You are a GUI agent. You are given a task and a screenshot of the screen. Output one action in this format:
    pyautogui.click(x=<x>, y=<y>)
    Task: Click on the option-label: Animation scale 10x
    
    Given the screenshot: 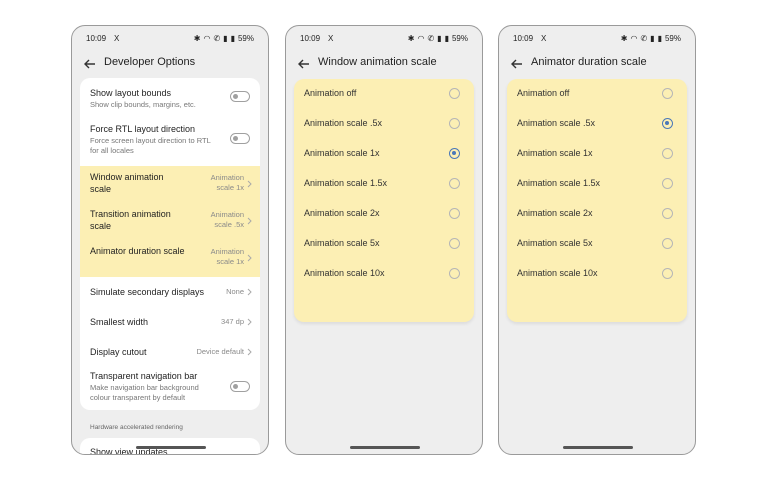 What is the action you would take?
    pyautogui.click(x=344, y=273)
    